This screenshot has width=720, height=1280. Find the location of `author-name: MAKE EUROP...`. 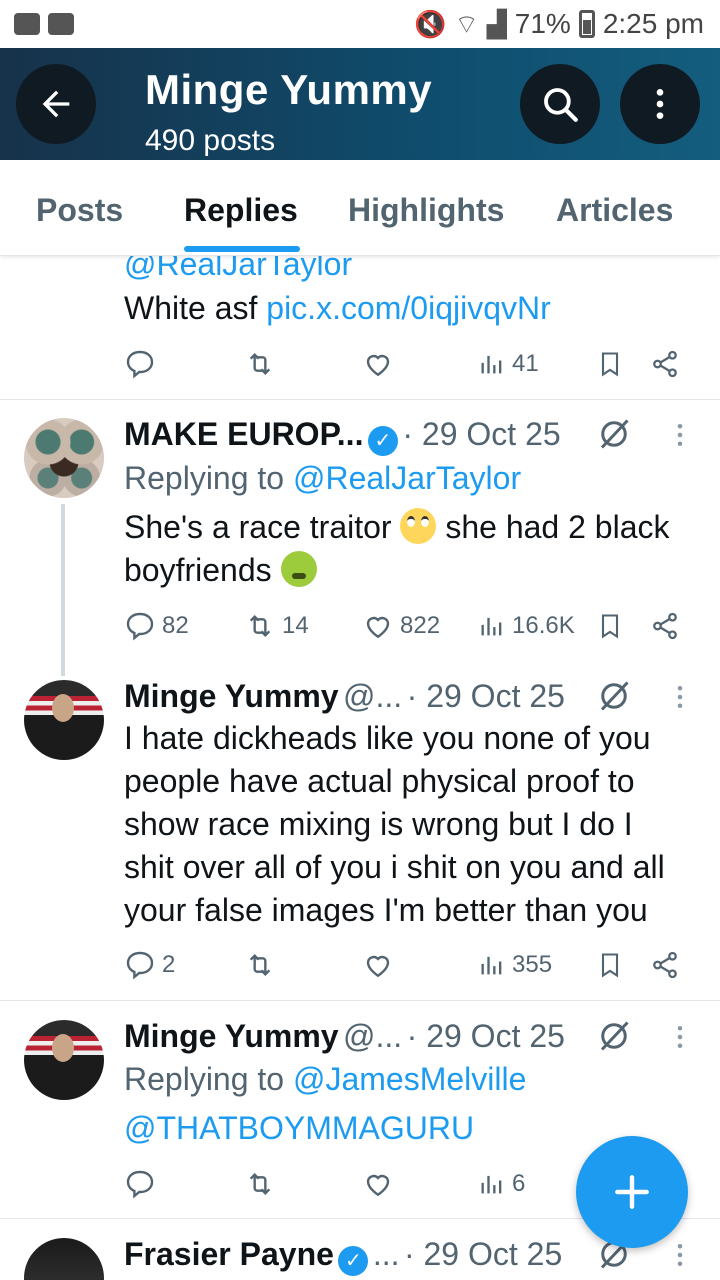

author-name: MAKE EUROP... is located at coordinates (243, 434).